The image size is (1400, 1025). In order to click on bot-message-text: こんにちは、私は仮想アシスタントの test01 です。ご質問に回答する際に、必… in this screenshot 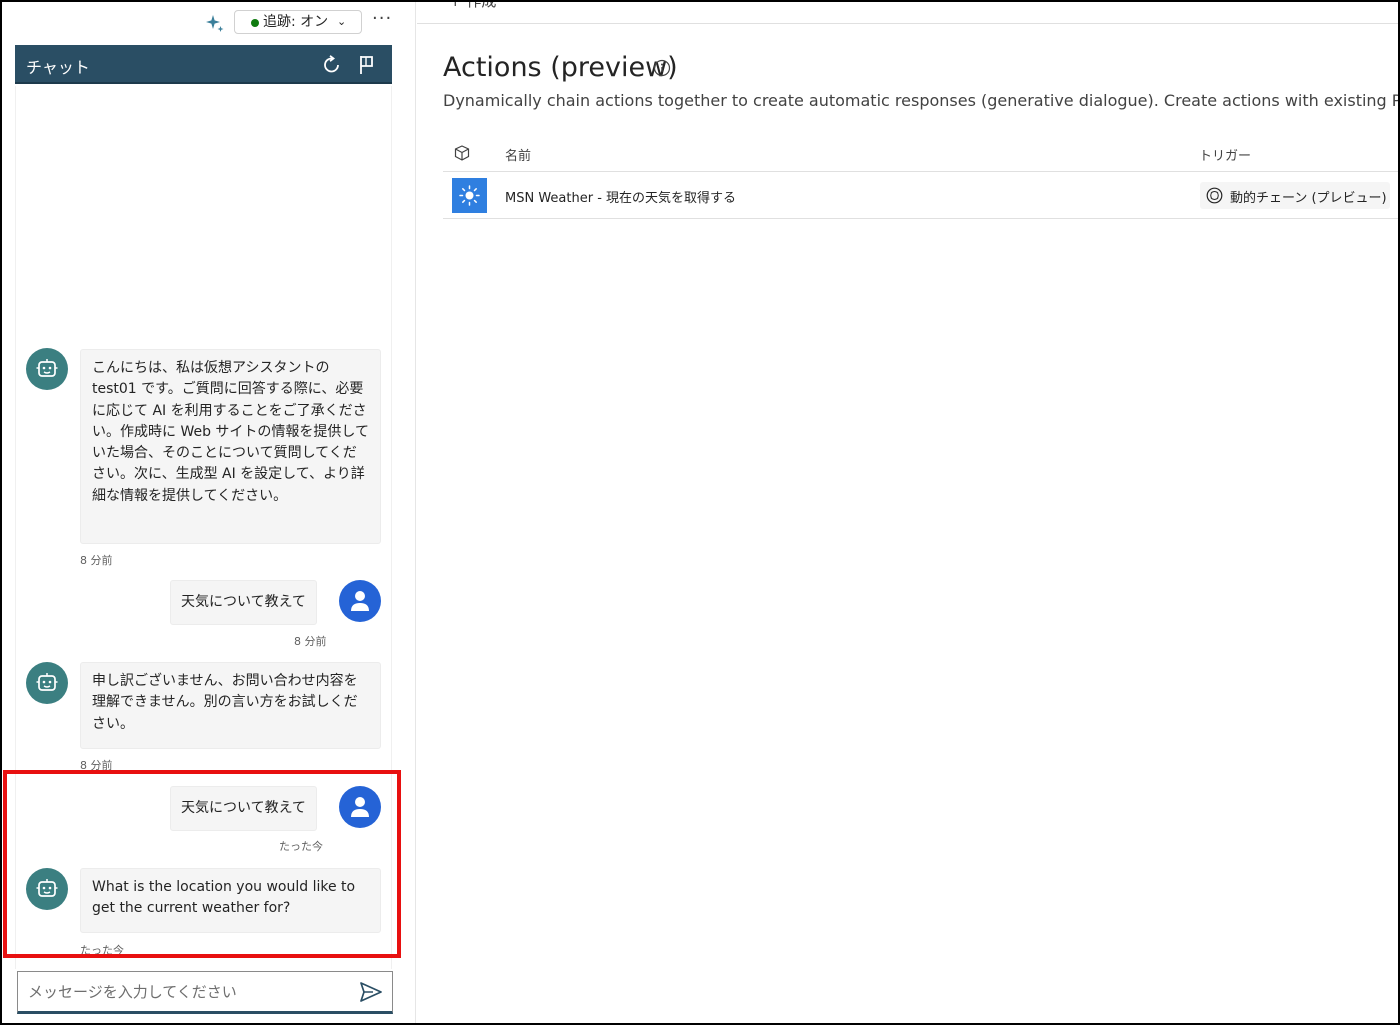, I will do `click(231, 432)`.